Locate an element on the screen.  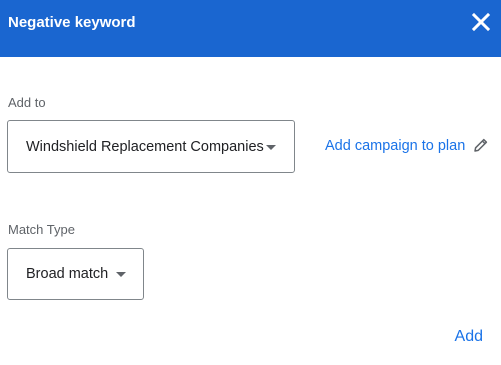
dialog-title: Negative keyword is located at coordinates (72, 22).